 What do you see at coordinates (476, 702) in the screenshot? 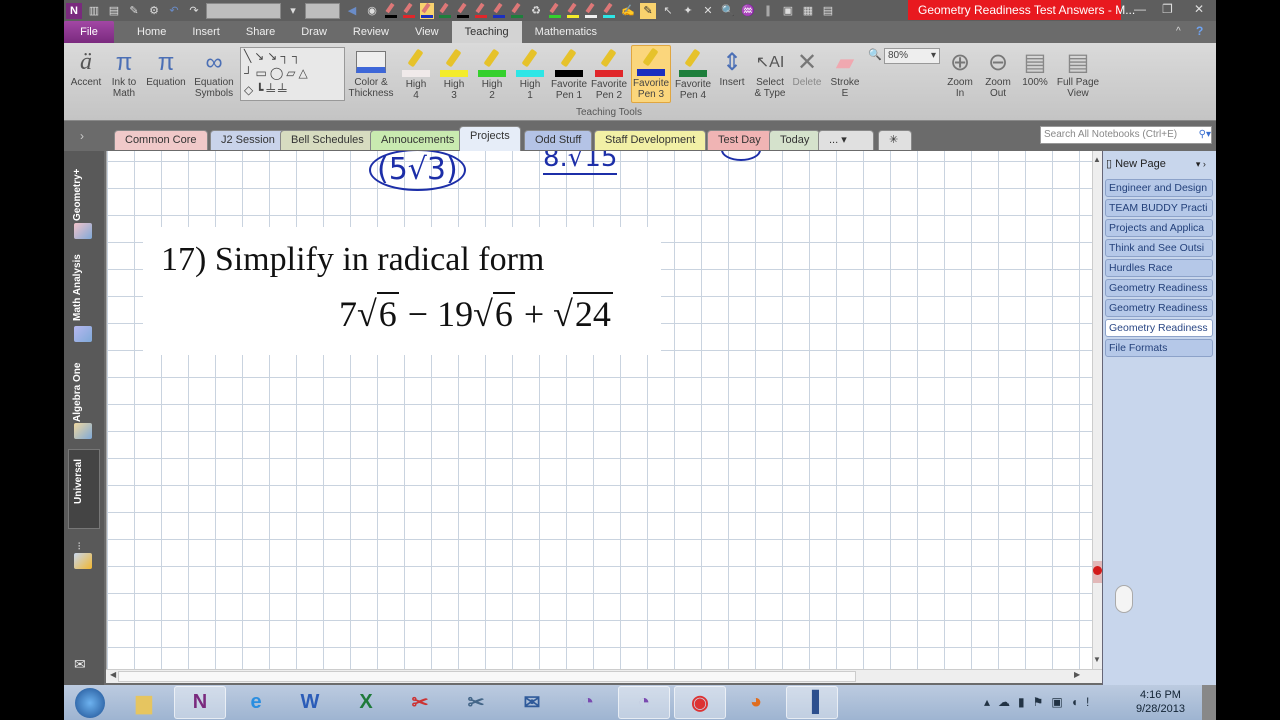
I see `taskbar-scissors: ✂` at bounding box center [476, 702].